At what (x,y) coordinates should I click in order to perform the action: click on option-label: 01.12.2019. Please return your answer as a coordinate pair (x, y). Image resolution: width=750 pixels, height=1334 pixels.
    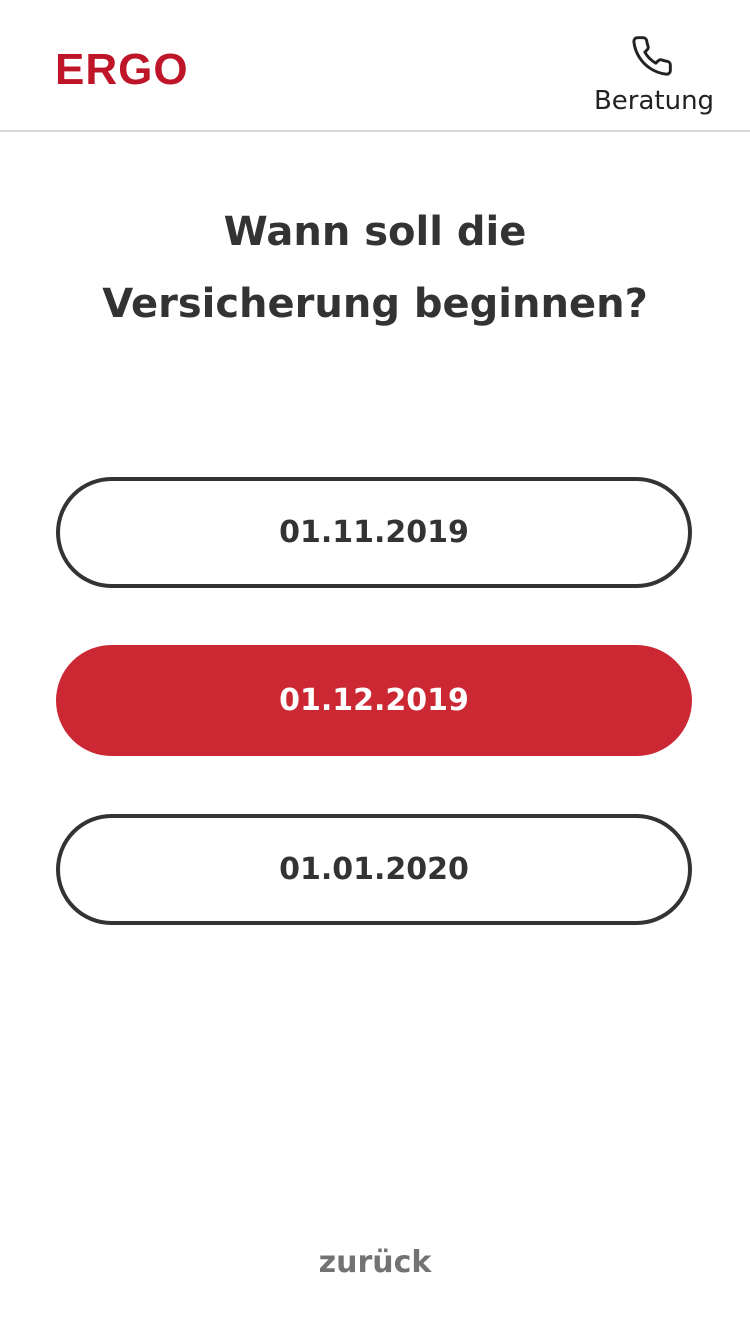
    Looking at the image, I should click on (374, 700).